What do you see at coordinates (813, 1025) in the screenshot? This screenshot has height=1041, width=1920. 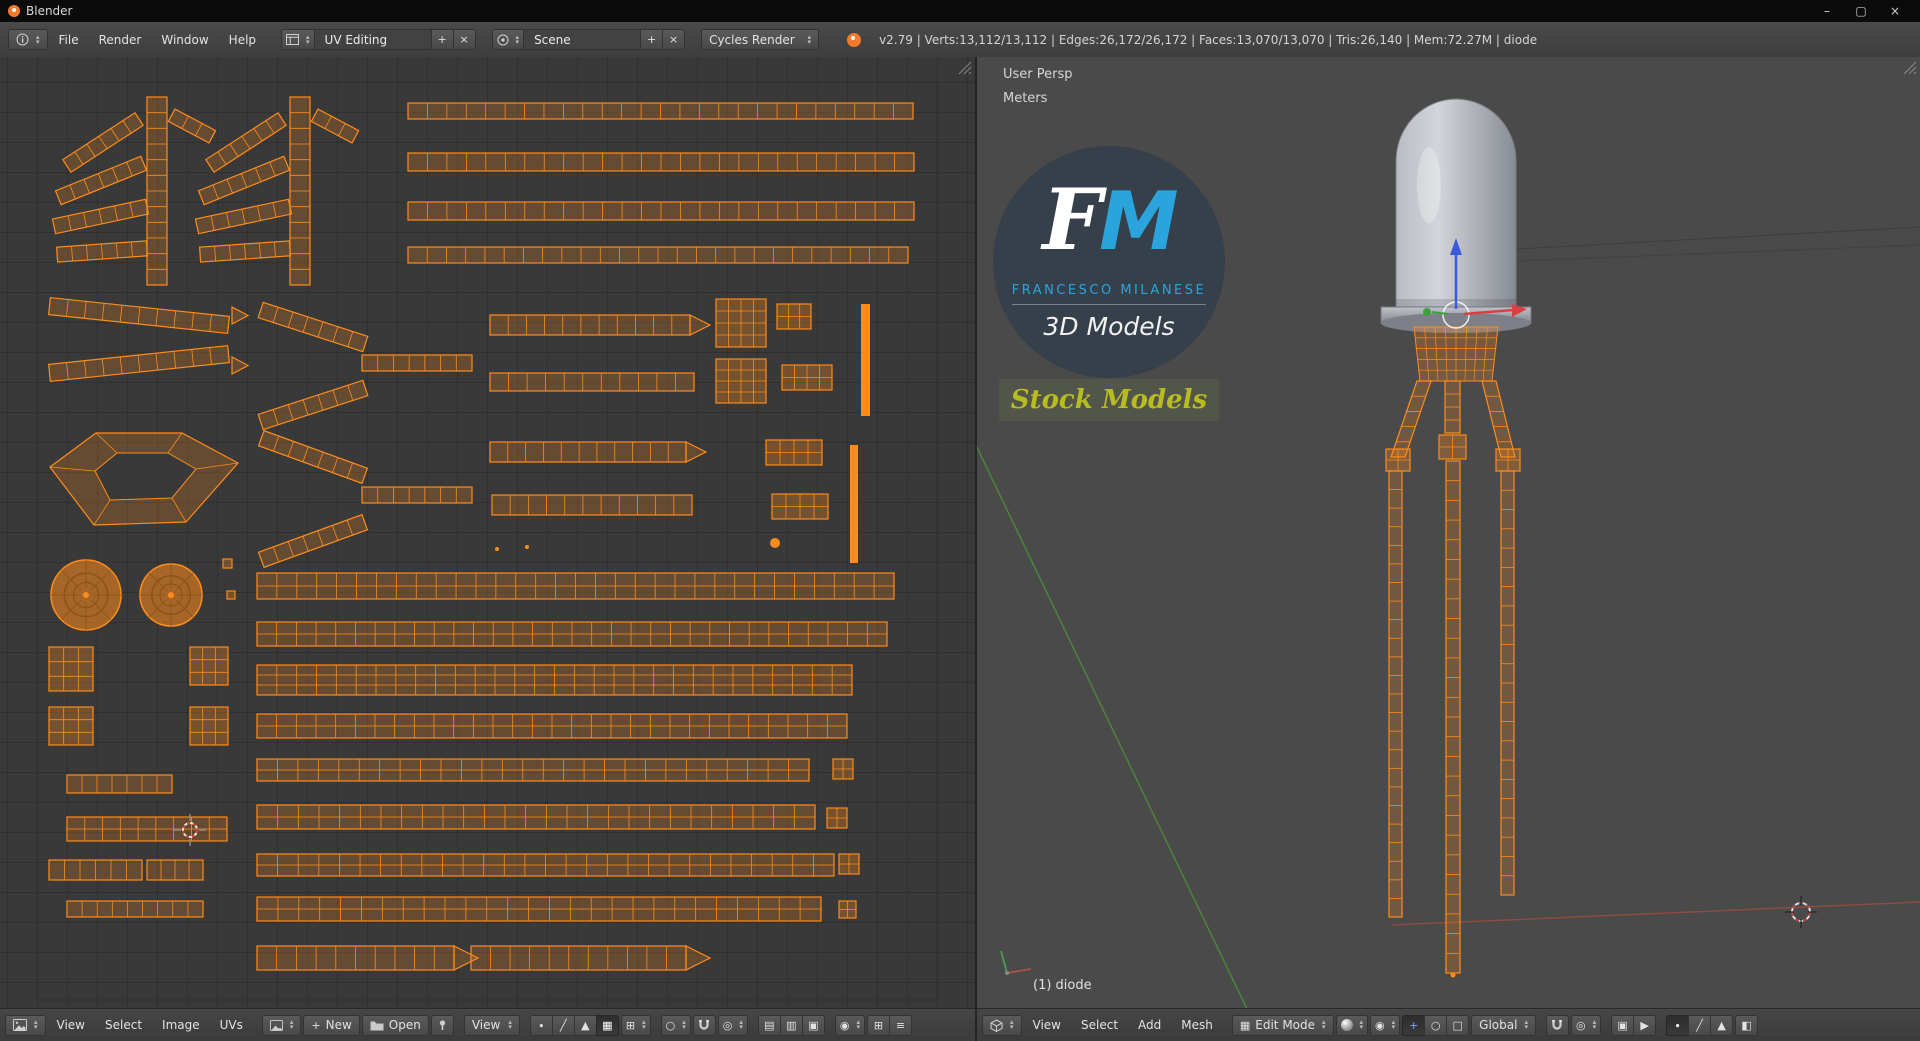 I see `uv-stretch-display-button: ▣` at bounding box center [813, 1025].